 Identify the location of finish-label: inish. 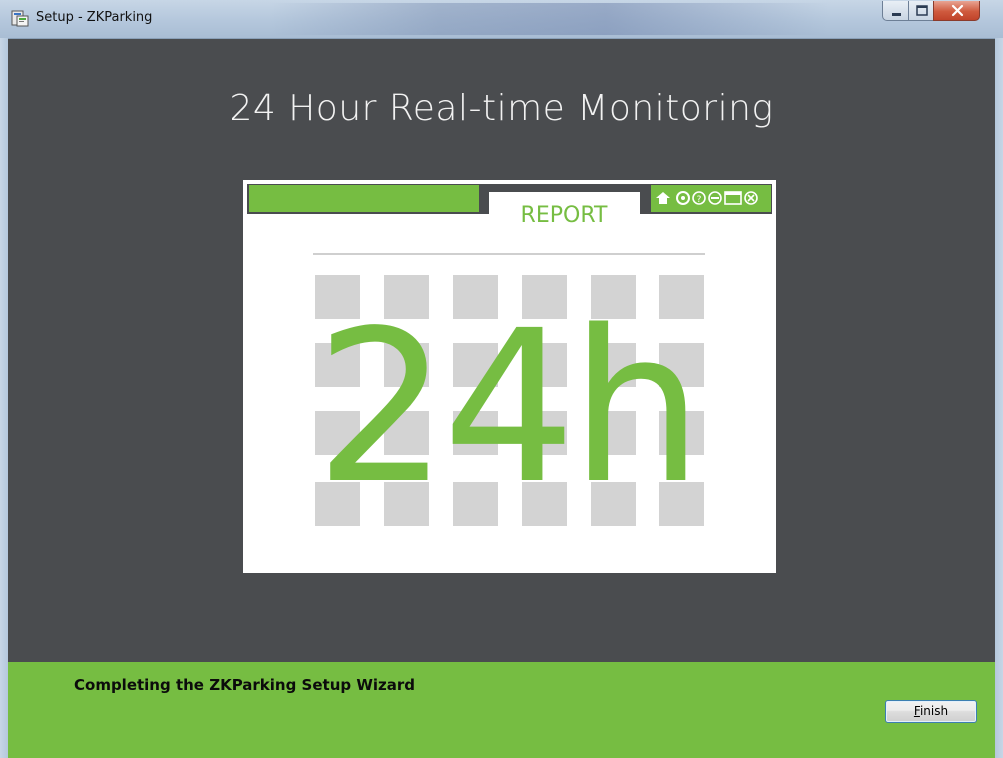
(934, 711).